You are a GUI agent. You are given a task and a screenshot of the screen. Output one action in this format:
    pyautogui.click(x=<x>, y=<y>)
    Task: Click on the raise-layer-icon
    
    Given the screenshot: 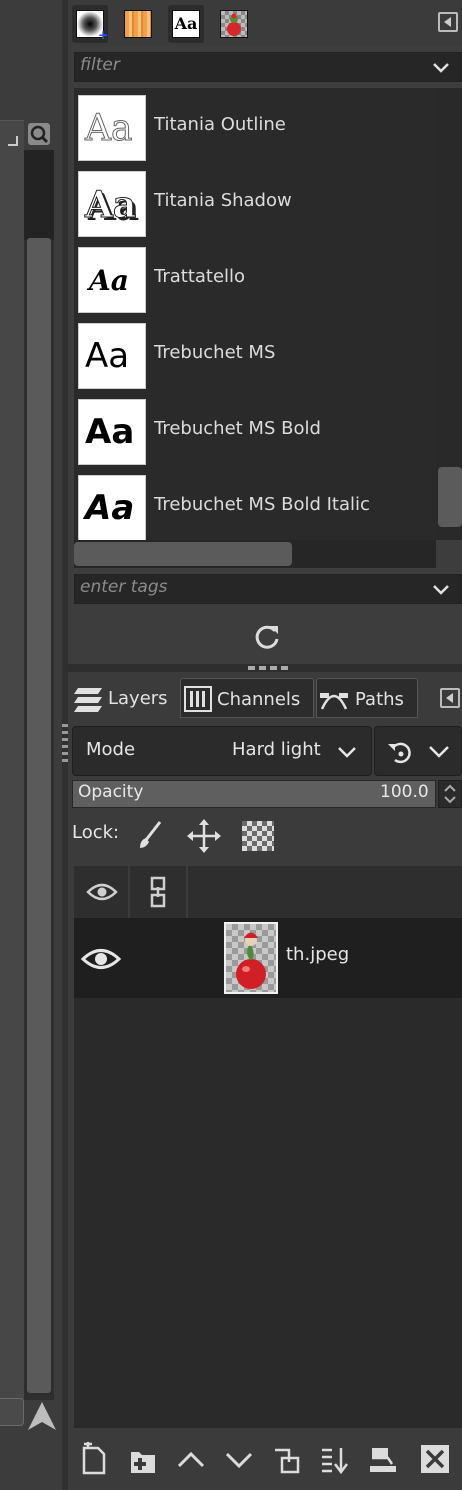 What is the action you would take?
    pyautogui.click(x=191, y=1459)
    